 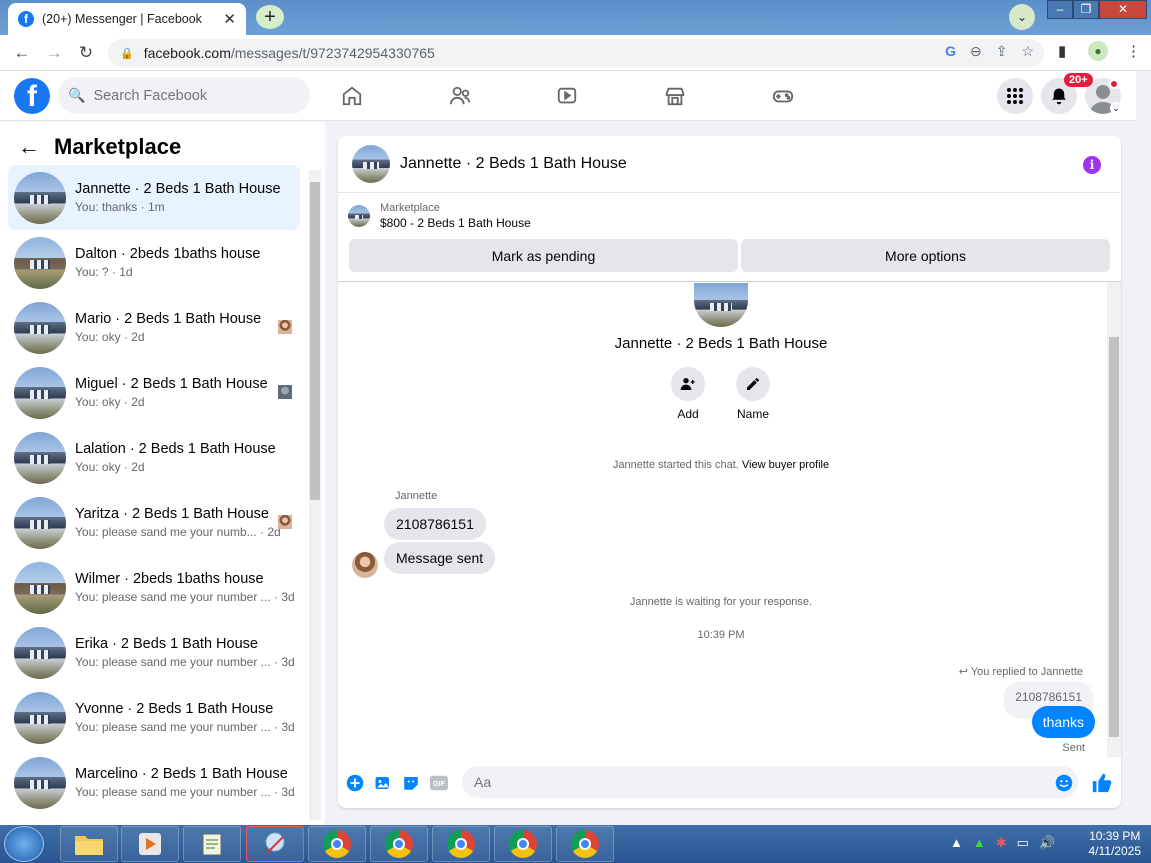 What do you see at coordinates (770, 782) in the screenshot?
I see `message-input` at bounding box center [770, 782].